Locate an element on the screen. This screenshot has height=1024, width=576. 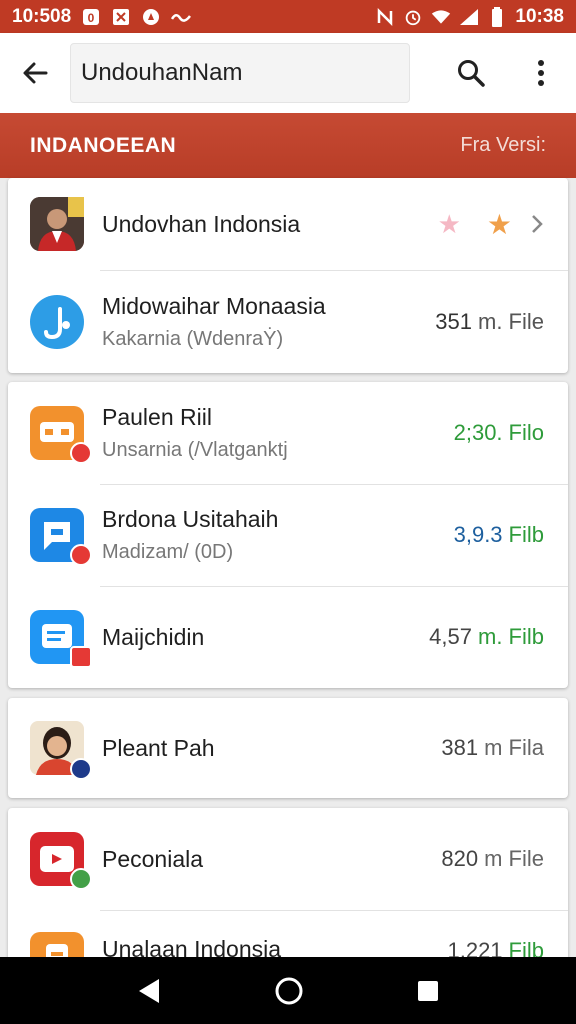
rating: ★ ★ is located at coordinates (491, 224).